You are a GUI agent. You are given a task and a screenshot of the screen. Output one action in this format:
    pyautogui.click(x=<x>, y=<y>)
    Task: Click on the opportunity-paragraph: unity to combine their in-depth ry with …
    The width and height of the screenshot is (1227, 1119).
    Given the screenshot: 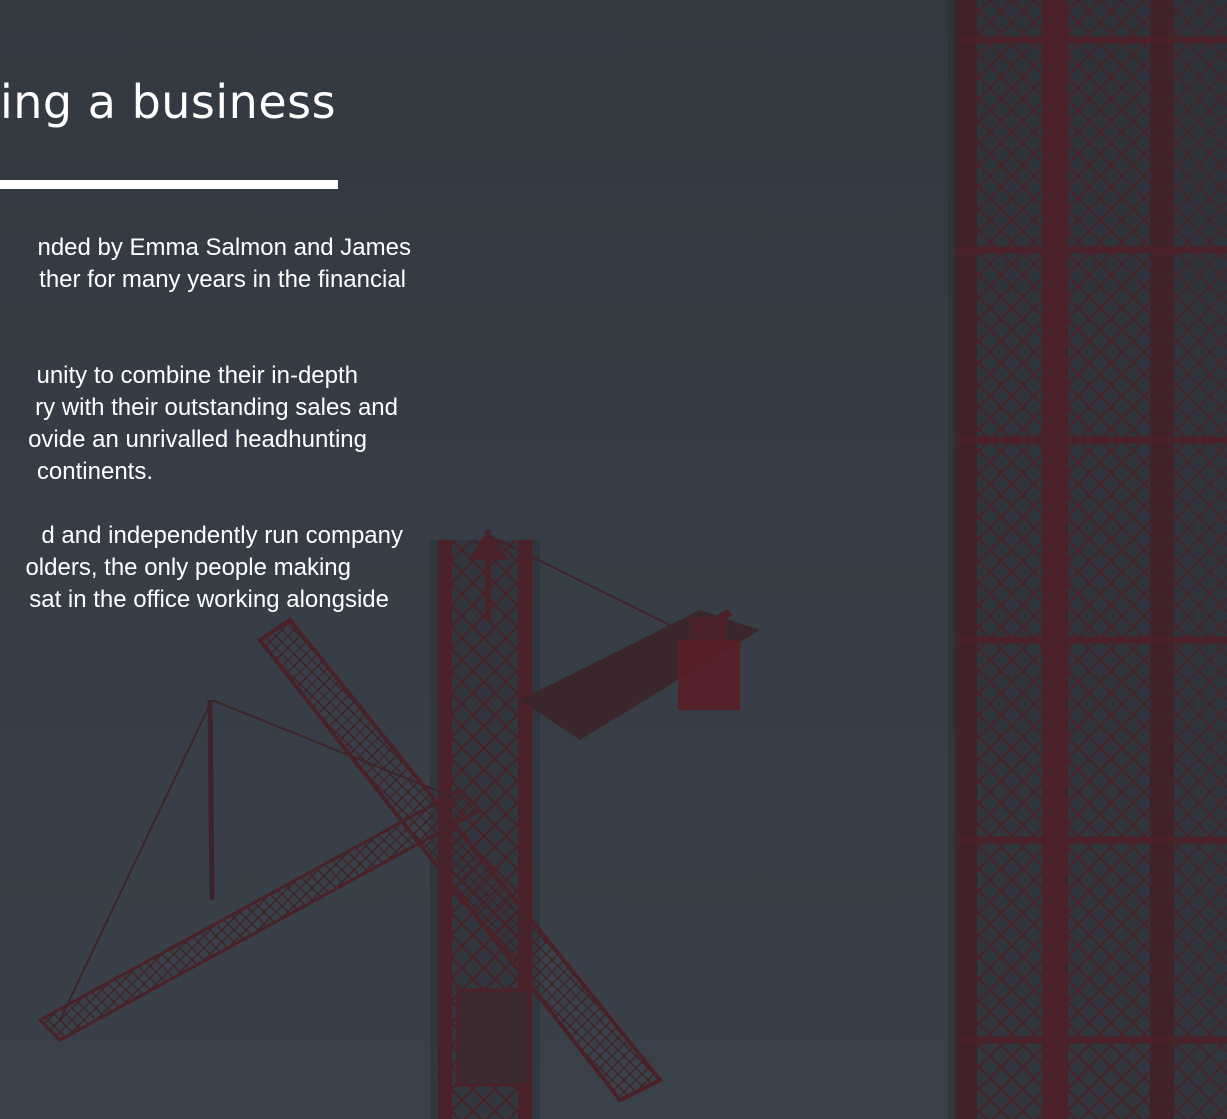 What is the action you would take?
    pyautogui.click(x=206, y=424)
    